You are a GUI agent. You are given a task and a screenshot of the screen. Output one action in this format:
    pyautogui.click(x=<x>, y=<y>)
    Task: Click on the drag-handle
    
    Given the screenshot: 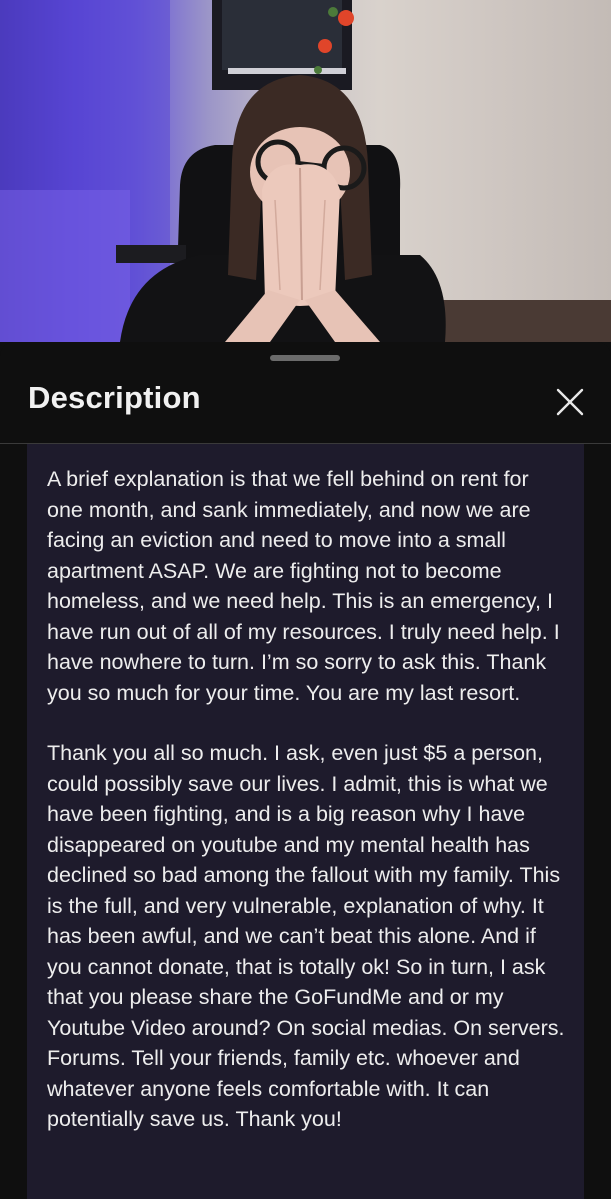 What is the action you would take?
    pyautogui.click(x=305, y=358)
    